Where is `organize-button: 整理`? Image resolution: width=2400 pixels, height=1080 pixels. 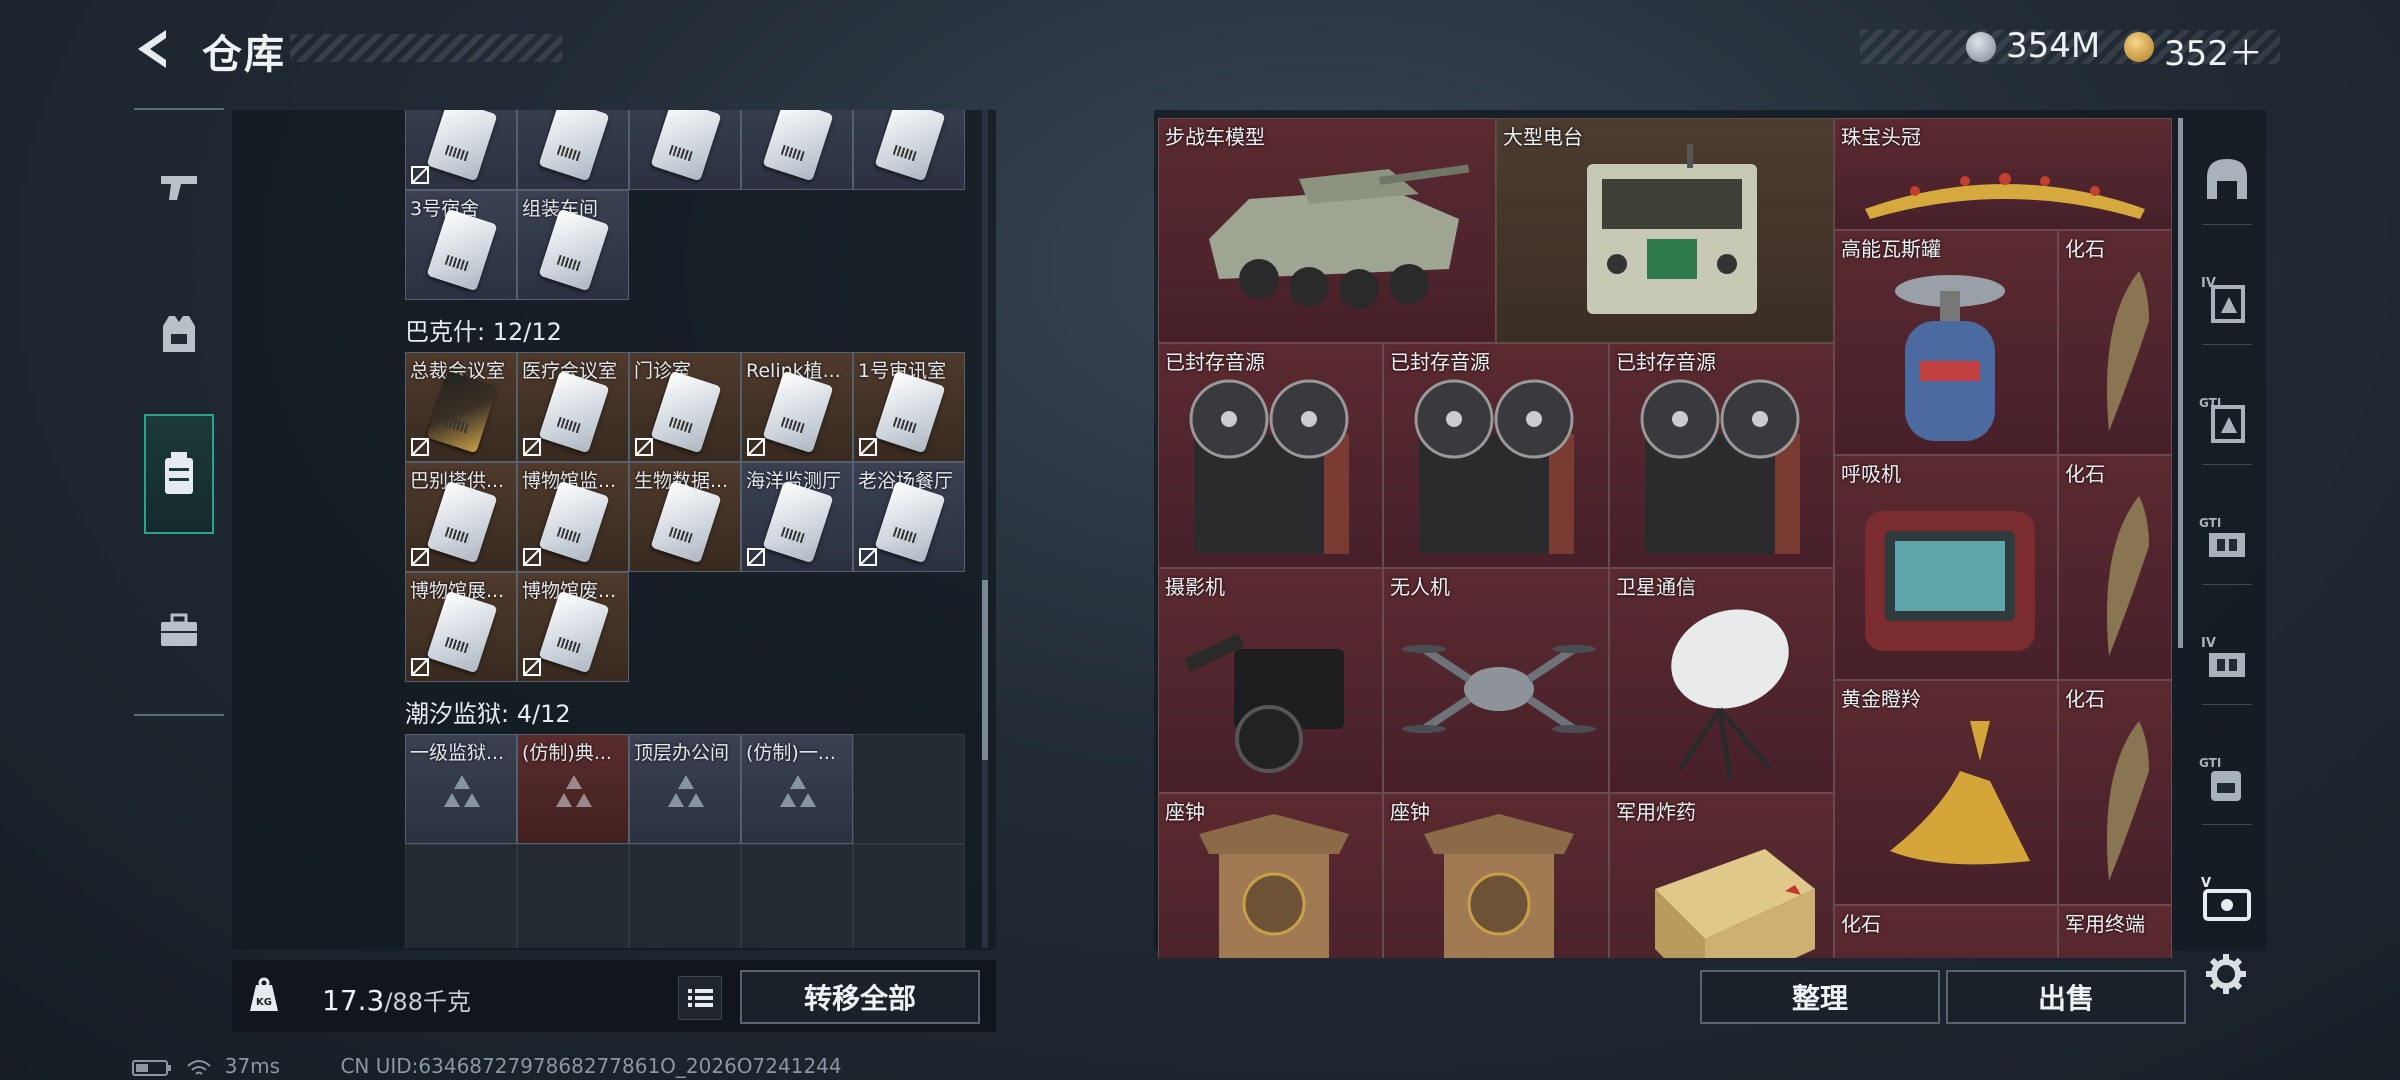 organize-button: 整理 is located at coordinates (1820, 997).